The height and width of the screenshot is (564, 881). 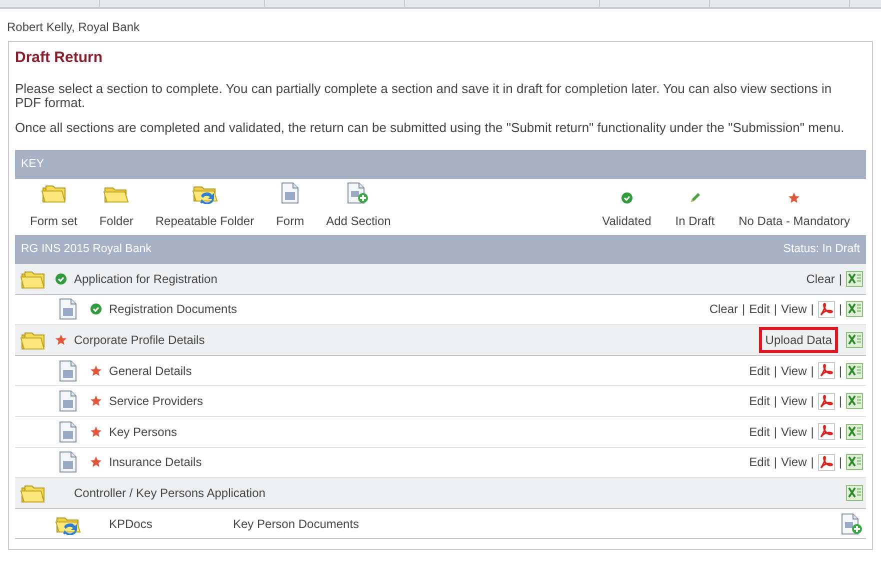 I want to click on group-row: Corporate Profile Details Upload Data, so click(x=440, y=340).